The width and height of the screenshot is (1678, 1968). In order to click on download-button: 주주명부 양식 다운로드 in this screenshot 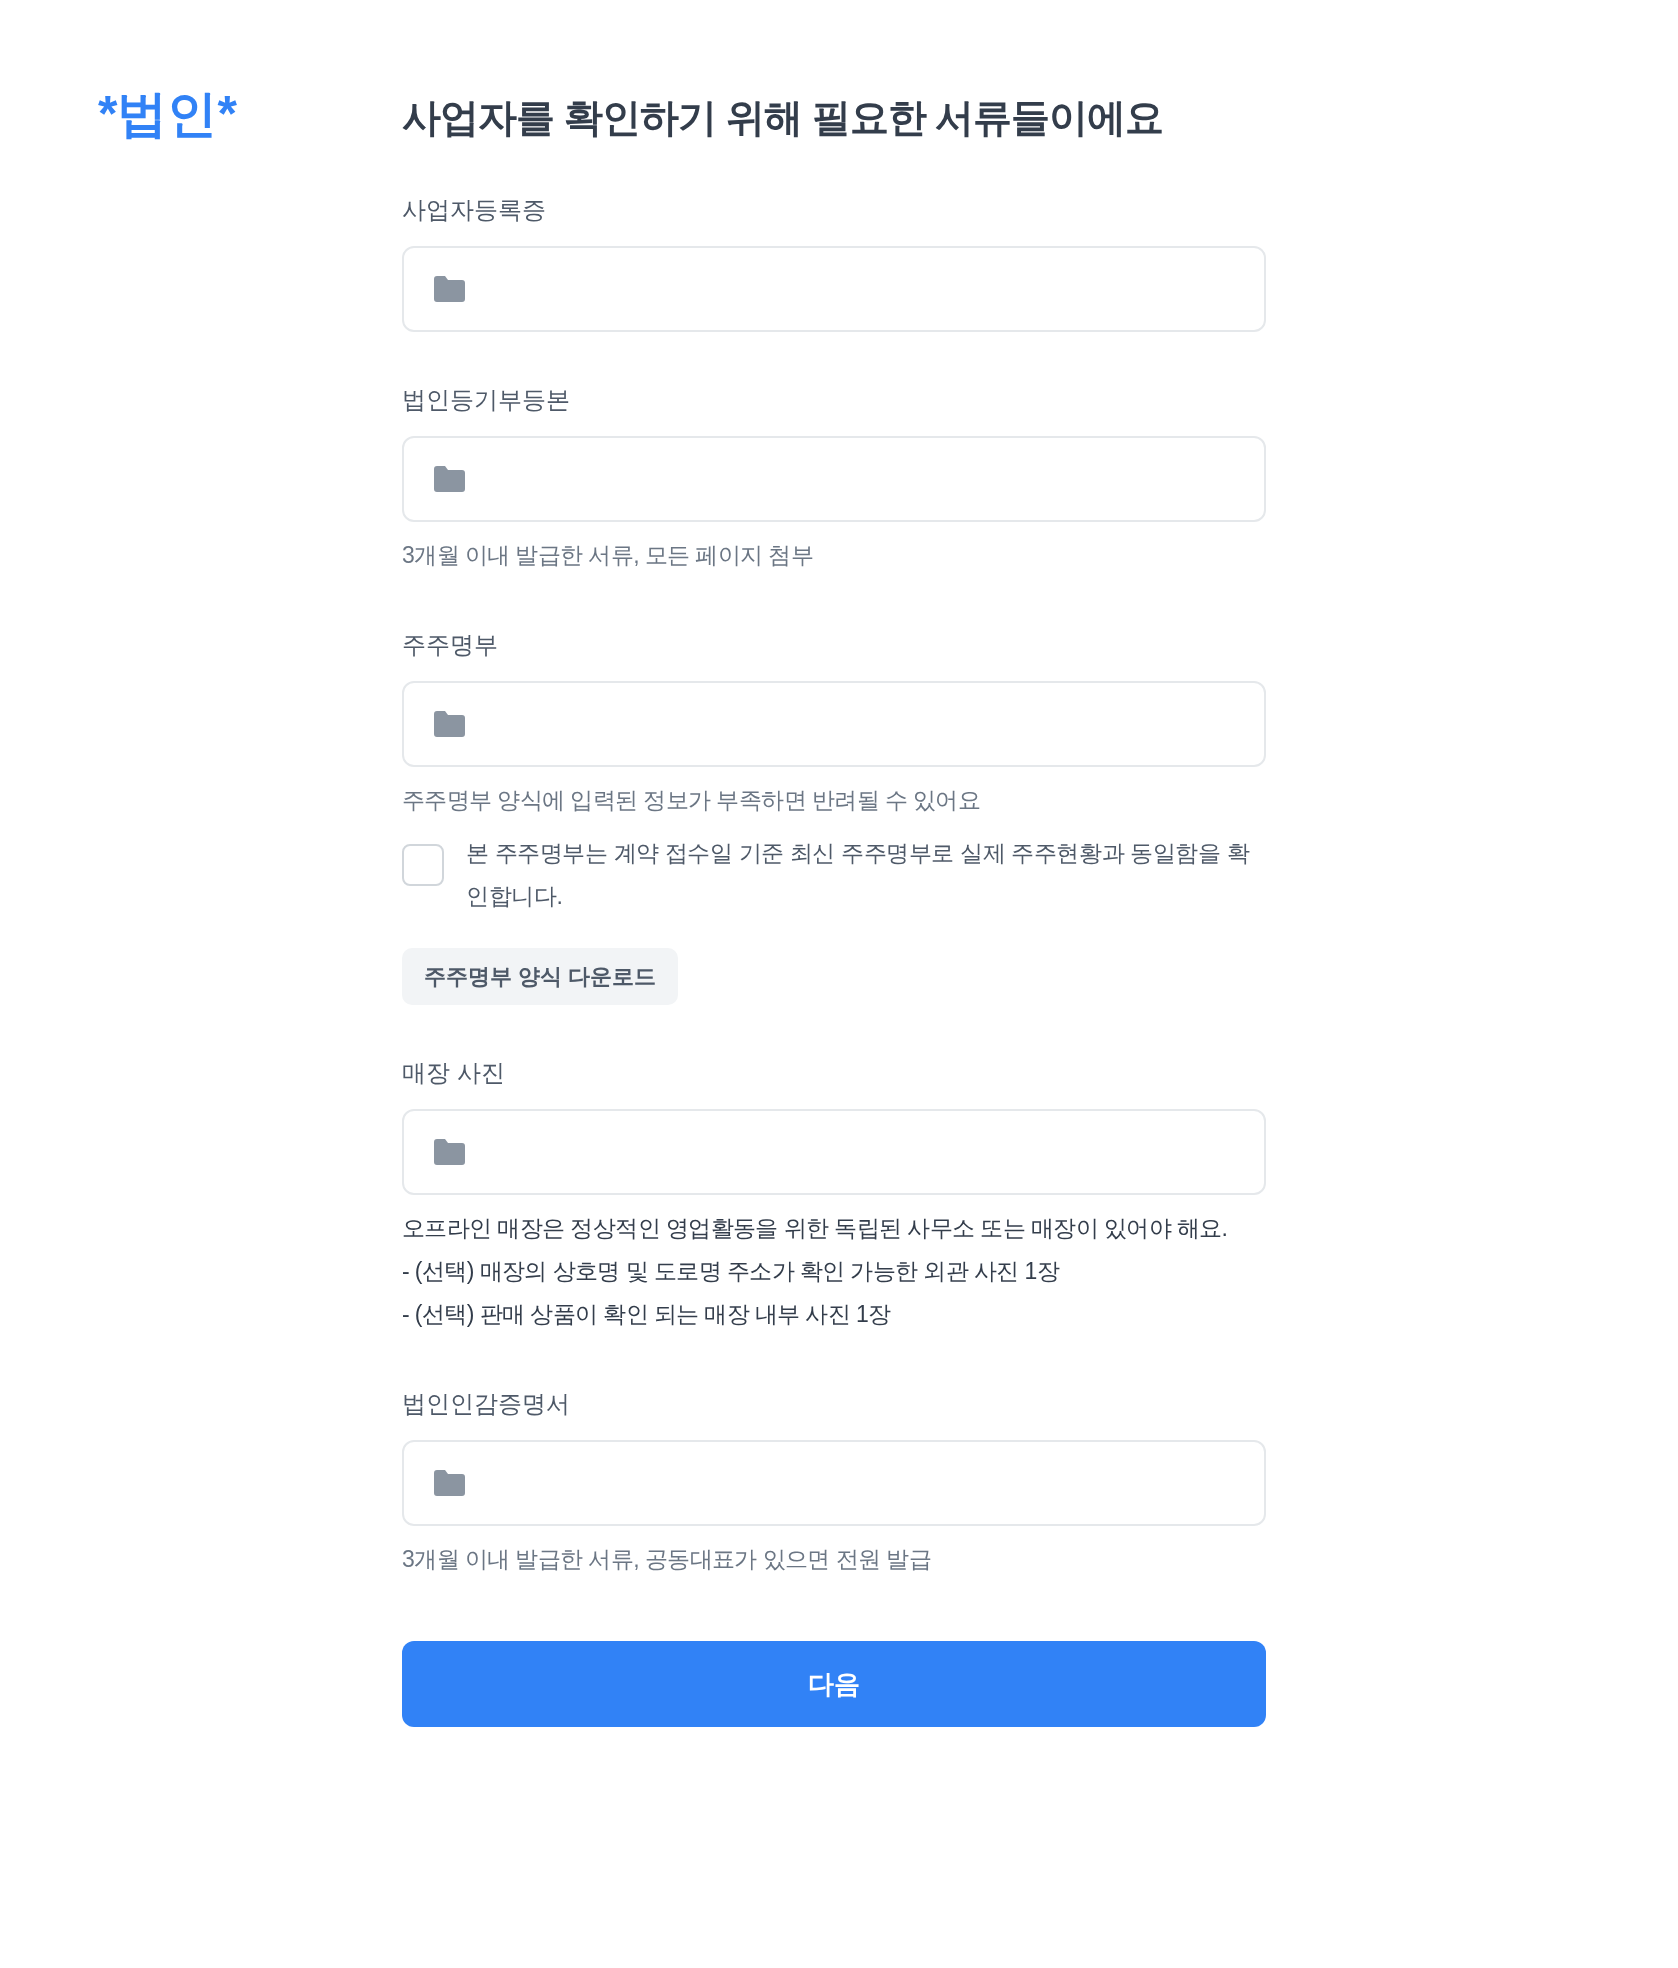, I will do `click(540, 976)`.